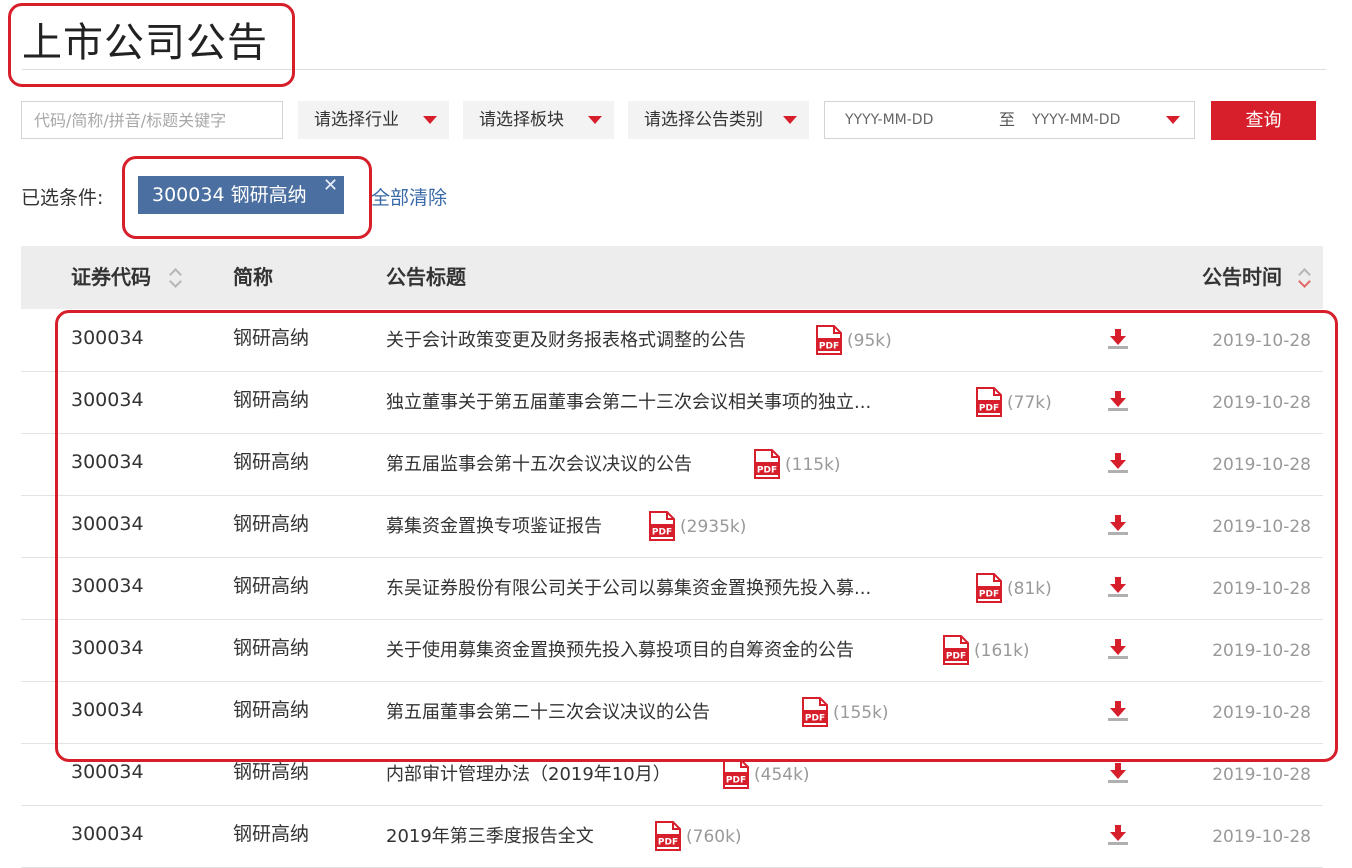 The height and width of the screenshot is (868, 1352). What do you see at coordinates (494, 527) in the screenshot?
I see `row-title-link: 募集资金置换专项鉴证报告` at bounding box center [494, 527].